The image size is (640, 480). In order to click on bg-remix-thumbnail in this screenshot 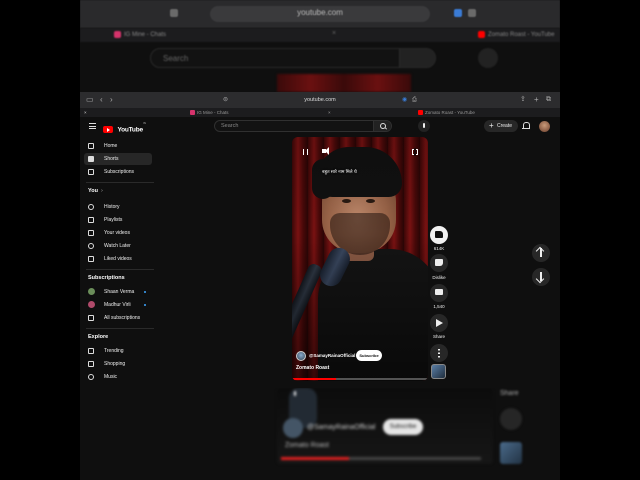, I will do `click(511, 453)`.